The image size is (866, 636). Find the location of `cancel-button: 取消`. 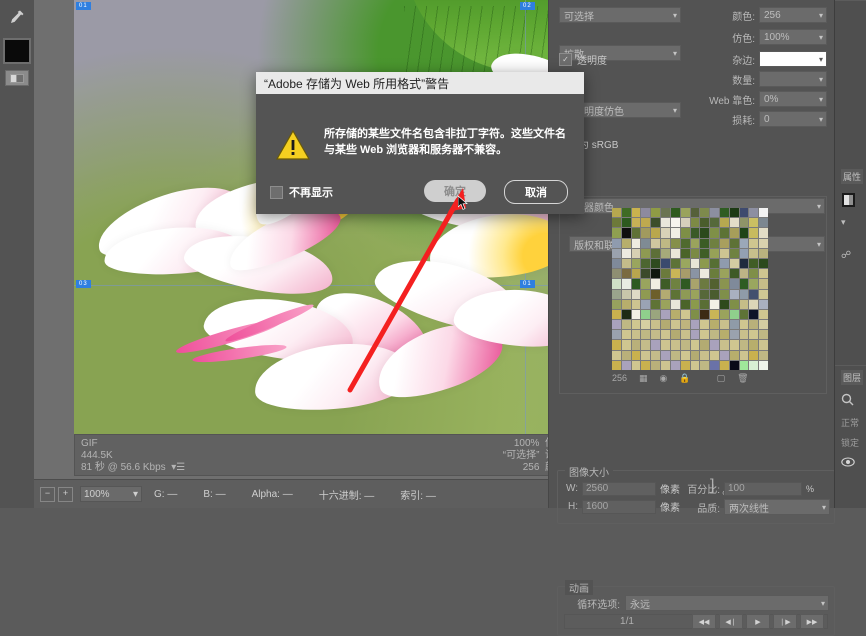

cancel-button: 取消 is located at coordinates (536, 192).